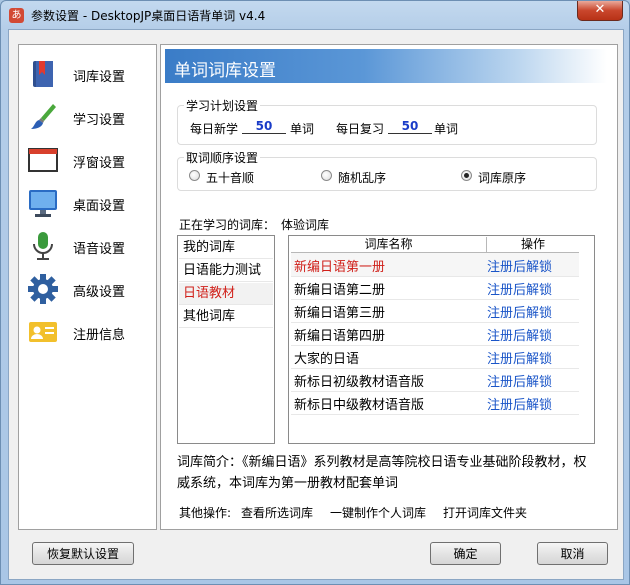  What do you see at coordinates (327, 359) in the screenshot?
I see `library-name: 大家的日语` at bounding box center [327, 359].